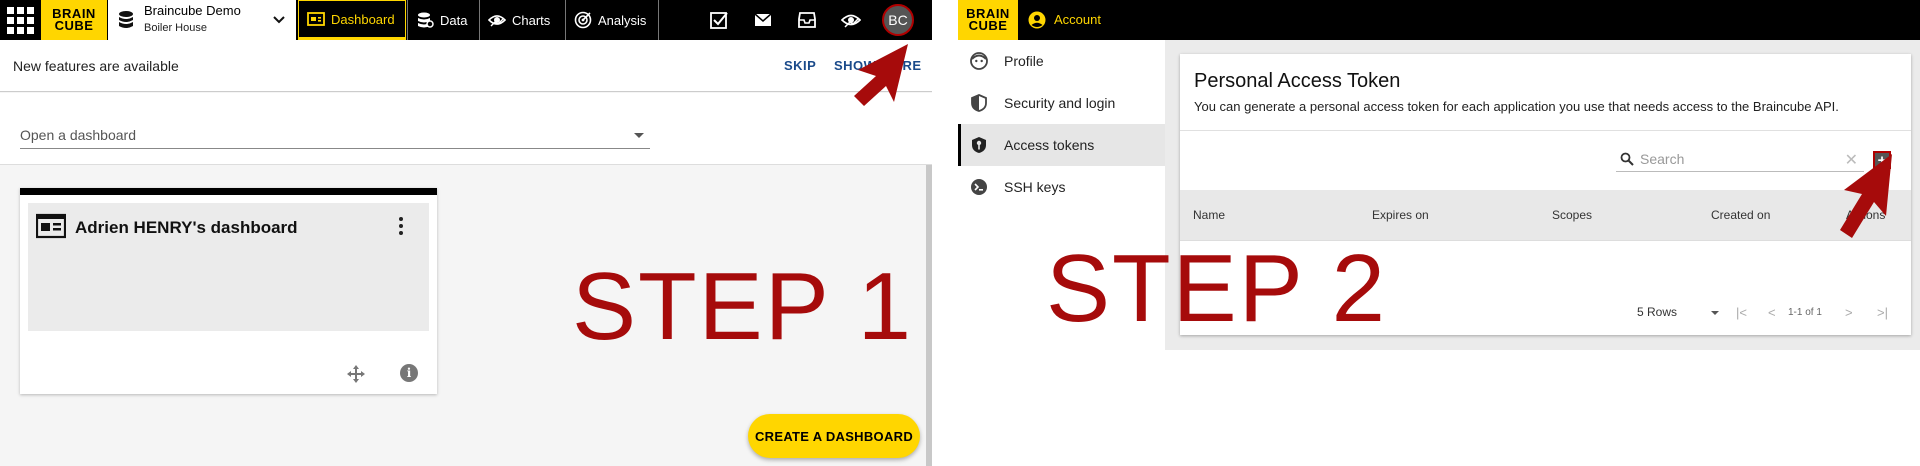  I want to click on sidebar-item-label: Security and login, so click(1060, 103).